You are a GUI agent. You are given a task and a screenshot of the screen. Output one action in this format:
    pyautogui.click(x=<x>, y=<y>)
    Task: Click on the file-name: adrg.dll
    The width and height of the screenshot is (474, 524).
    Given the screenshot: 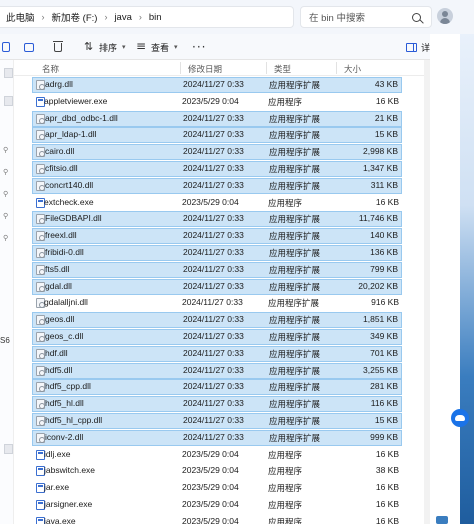 What is the action you would take?
    pyautogui.click(x=59, y=84)
    